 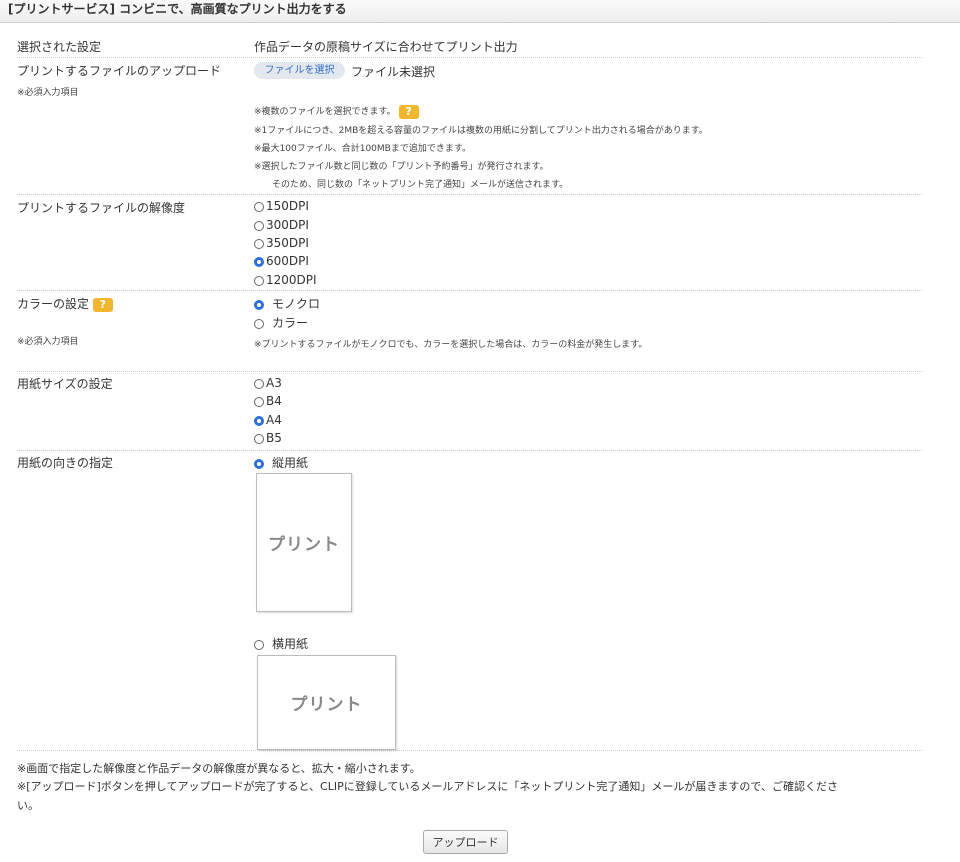 I want to click on radio-600dpi: 600DPI, so click(x=281, y=261).